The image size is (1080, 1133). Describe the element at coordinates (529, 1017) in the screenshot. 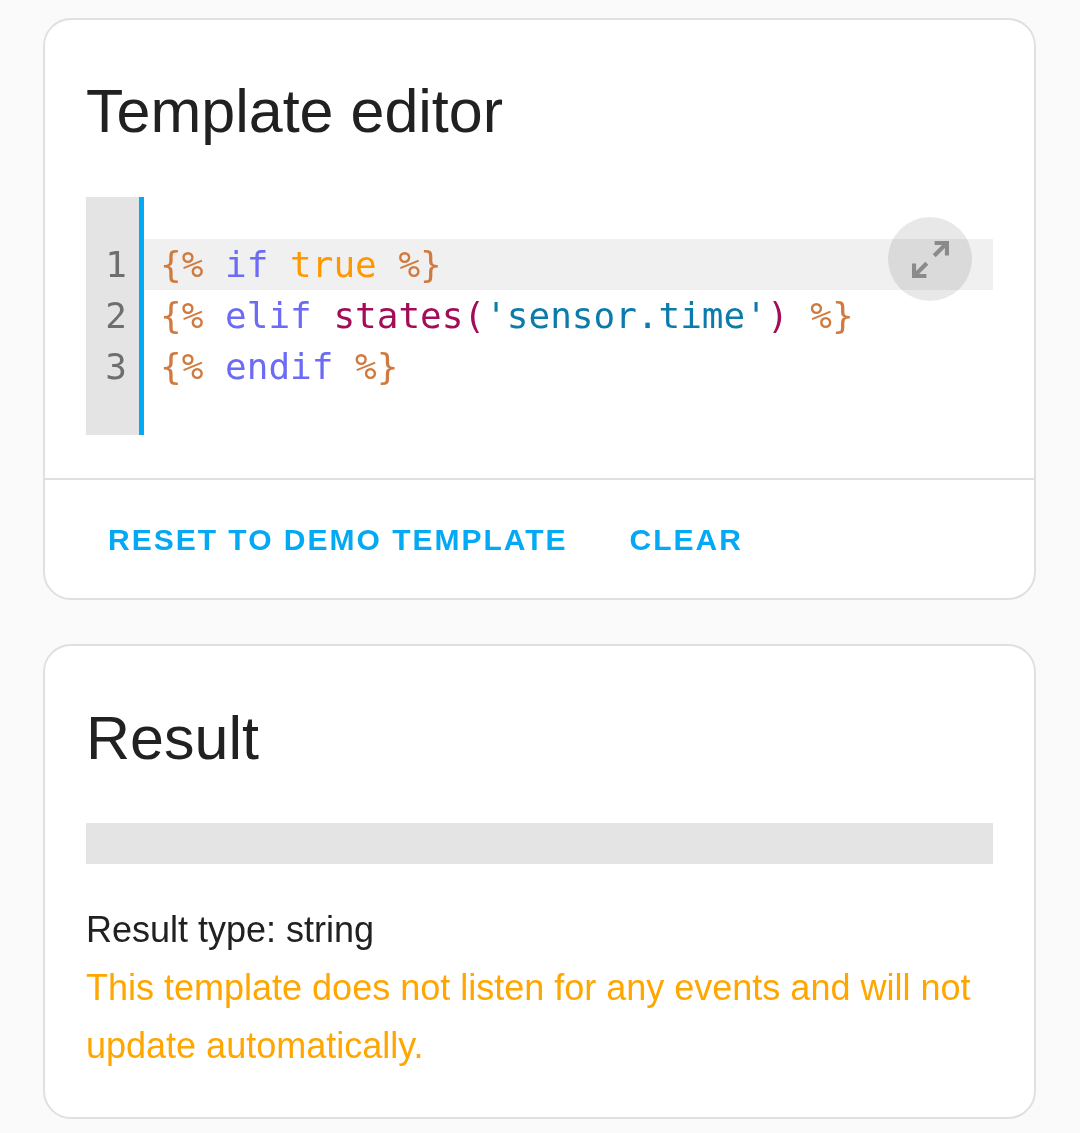

I see `warning-text: This template does not listen for any events and will not update automatically.` at that location.